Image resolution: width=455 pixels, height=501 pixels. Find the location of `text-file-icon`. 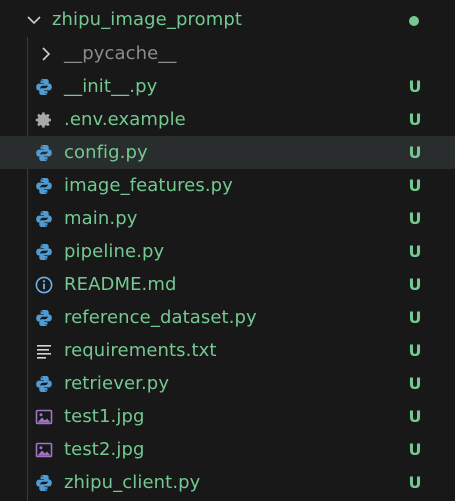

text-file-icon is located at coordinates (44, 351).